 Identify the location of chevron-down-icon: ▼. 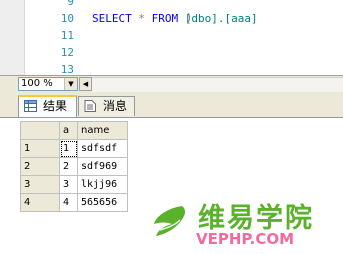
(70, 84).